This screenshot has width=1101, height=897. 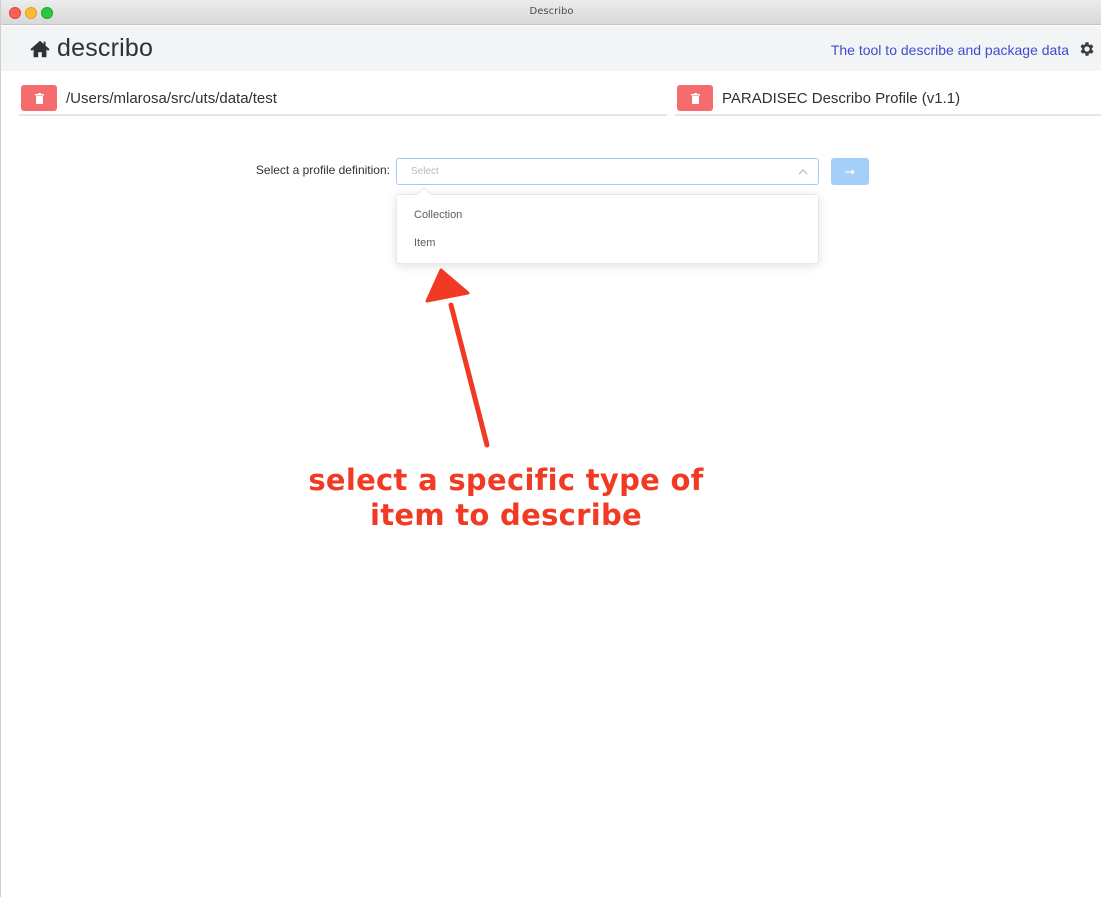 I want to click on folder-path-bar: /Users/mlarosa/src/uts/data/test, so click(x=343, y=99).